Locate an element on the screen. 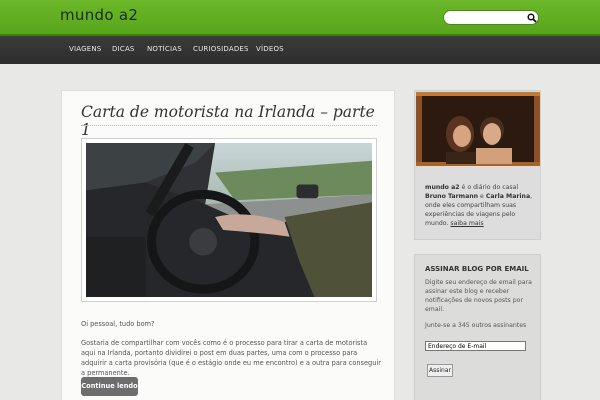 This screenshot has width=600, height=400. about-site-name: mundo a2 is located at coordinates (442, 187).